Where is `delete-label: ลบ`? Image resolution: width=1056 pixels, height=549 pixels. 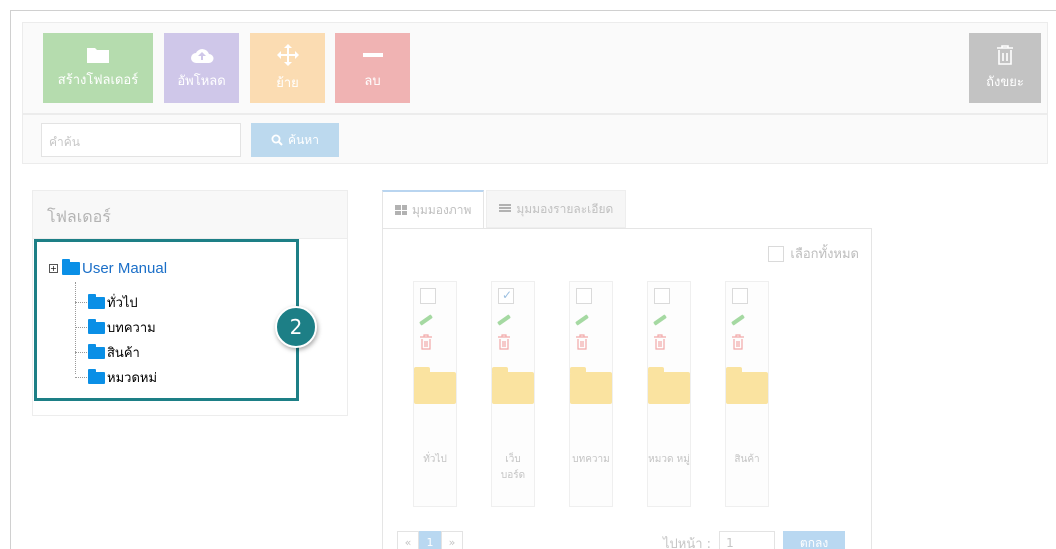 delete-label: ลบ is located at coordinates (372, 81).